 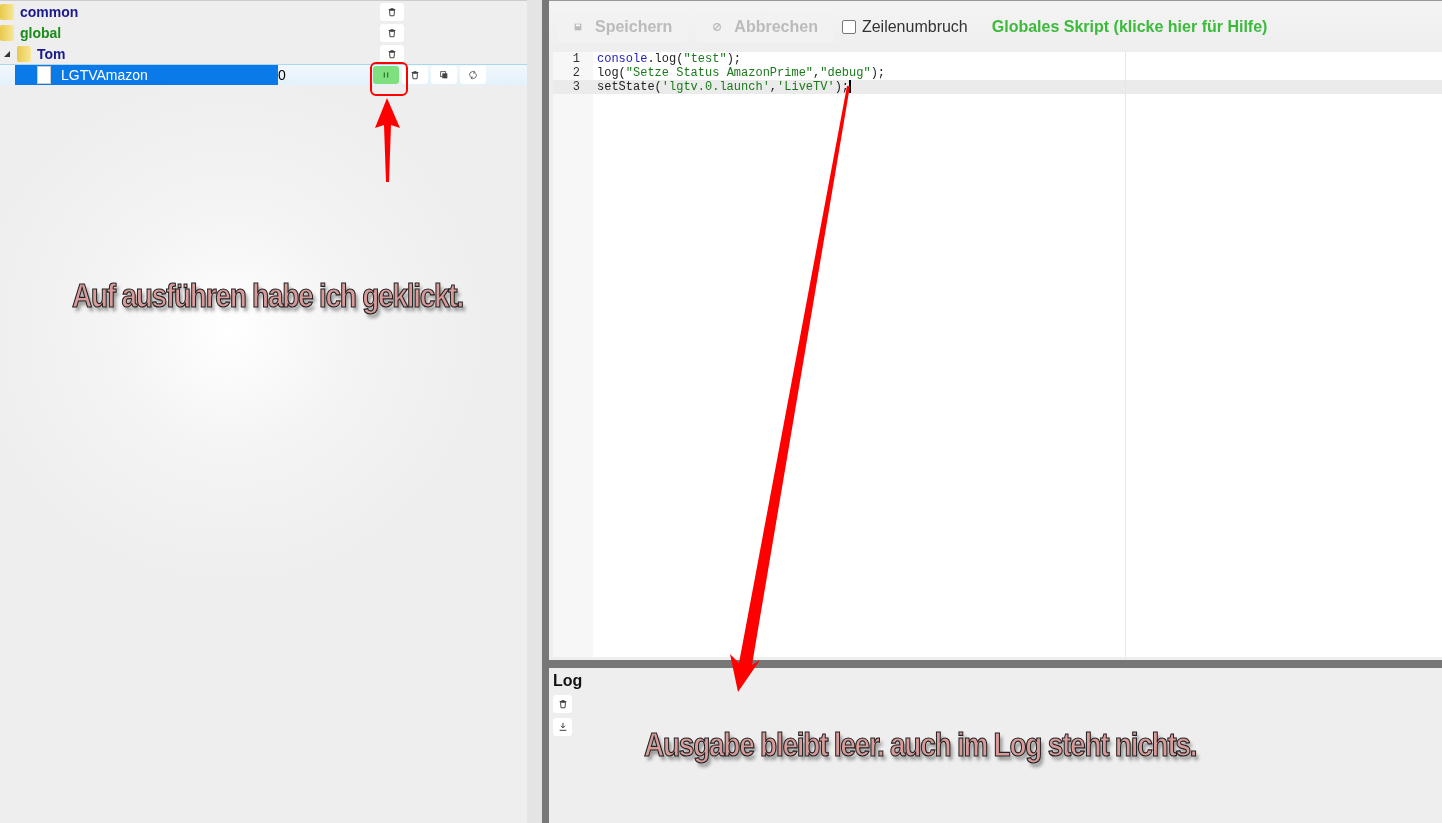 I want to click on line-number: 2, so click(x=576, y=73).